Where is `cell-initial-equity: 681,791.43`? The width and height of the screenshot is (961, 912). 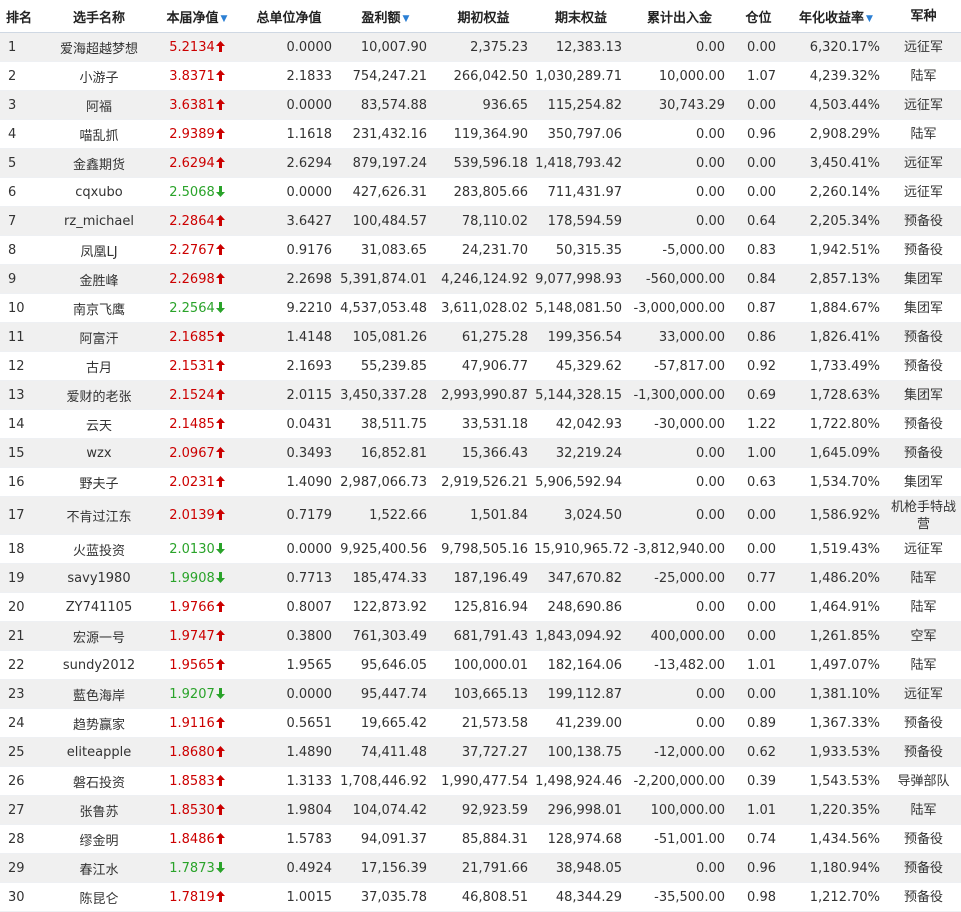 cell-initial-equity: 681,791.43 is located at coordinates (483, 636).